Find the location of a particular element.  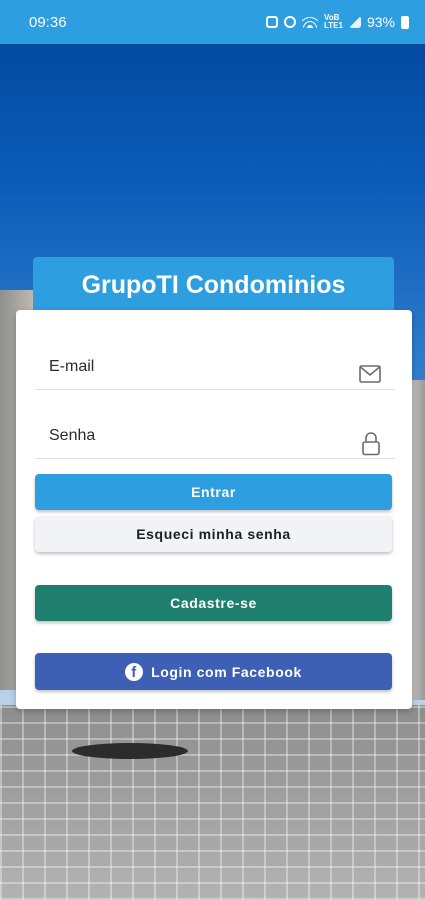

facebook-login-label: Login com Facebook is located at coordinates (226, 671).